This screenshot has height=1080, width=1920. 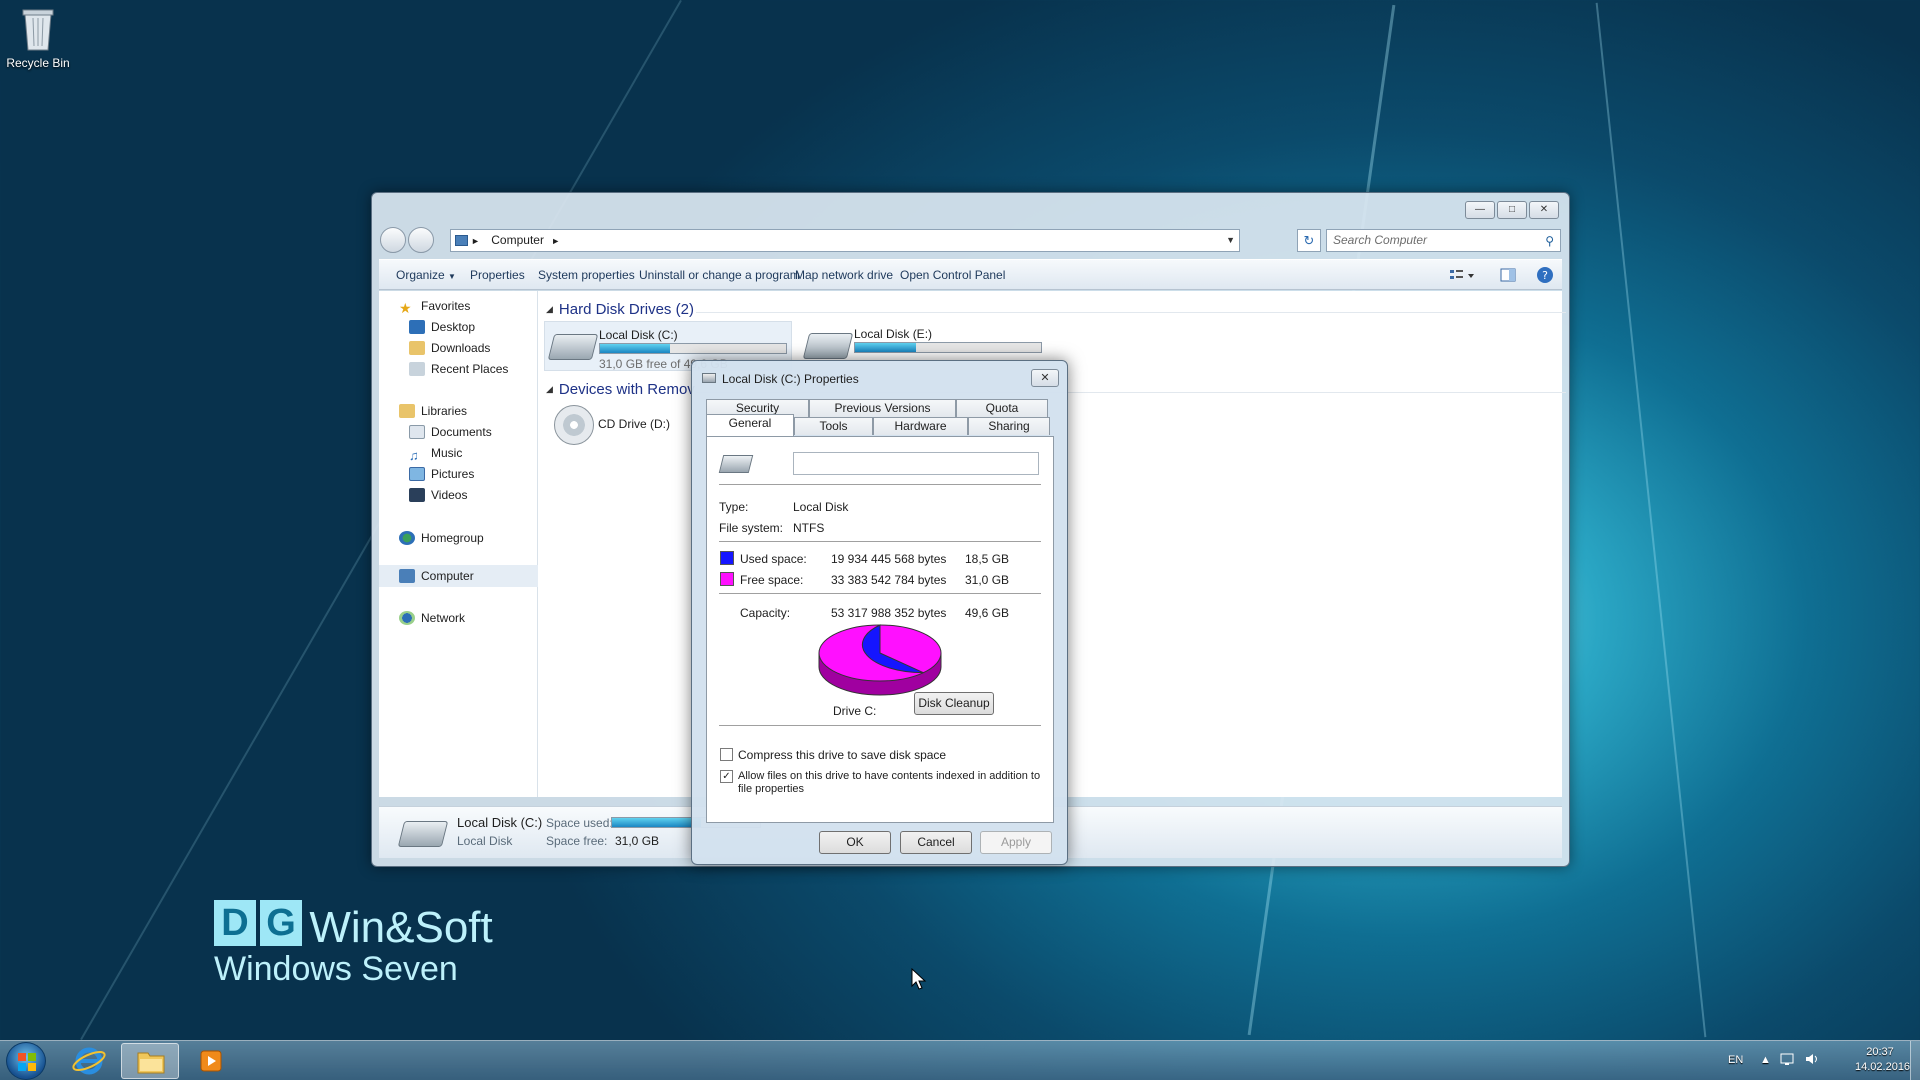 What do you see at coordinates (855, 842) in the screenshot?
I see `ok-button: OK` at bounding box center [855, 842].